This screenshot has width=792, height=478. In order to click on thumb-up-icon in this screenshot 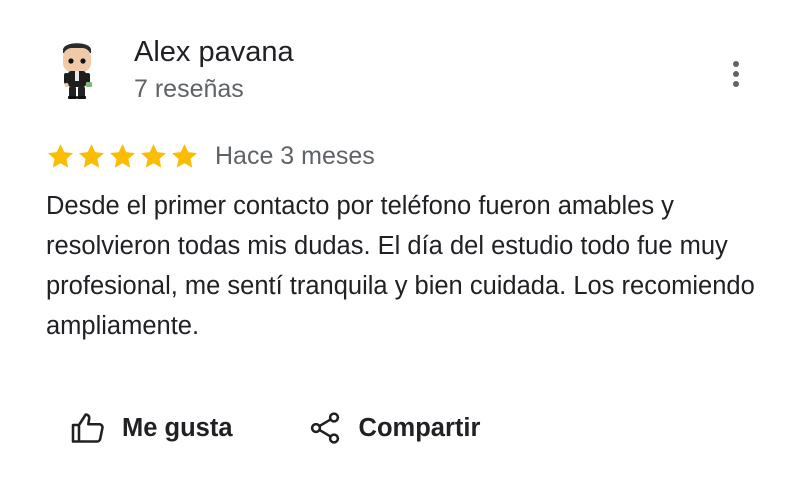, I will do `click(87, 428)`.